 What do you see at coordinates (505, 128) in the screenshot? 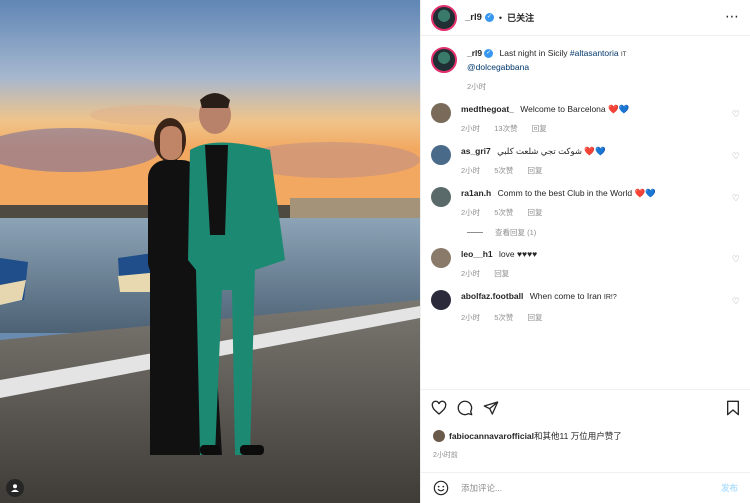
I see `comment-likes: 13次赞` at bounding box center [505, 128].